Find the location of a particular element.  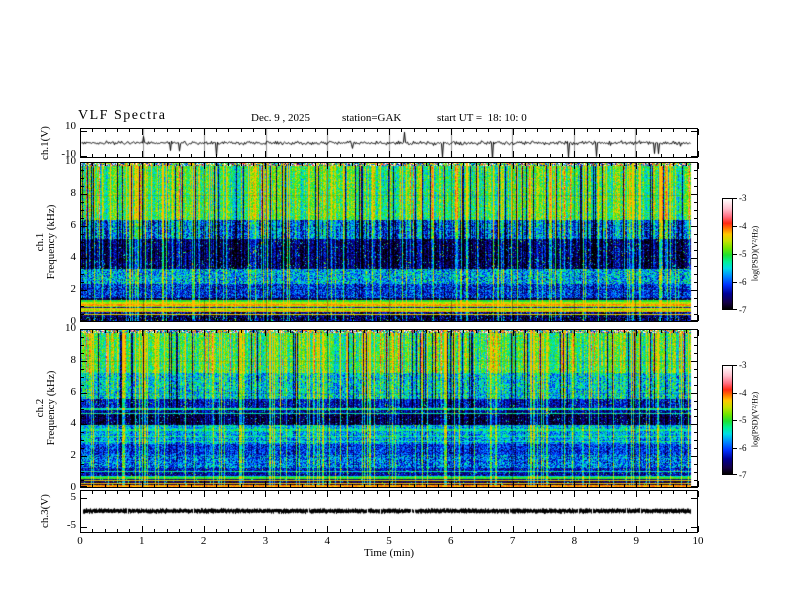

ch2-colorbar is located at coordinates (727, 420).